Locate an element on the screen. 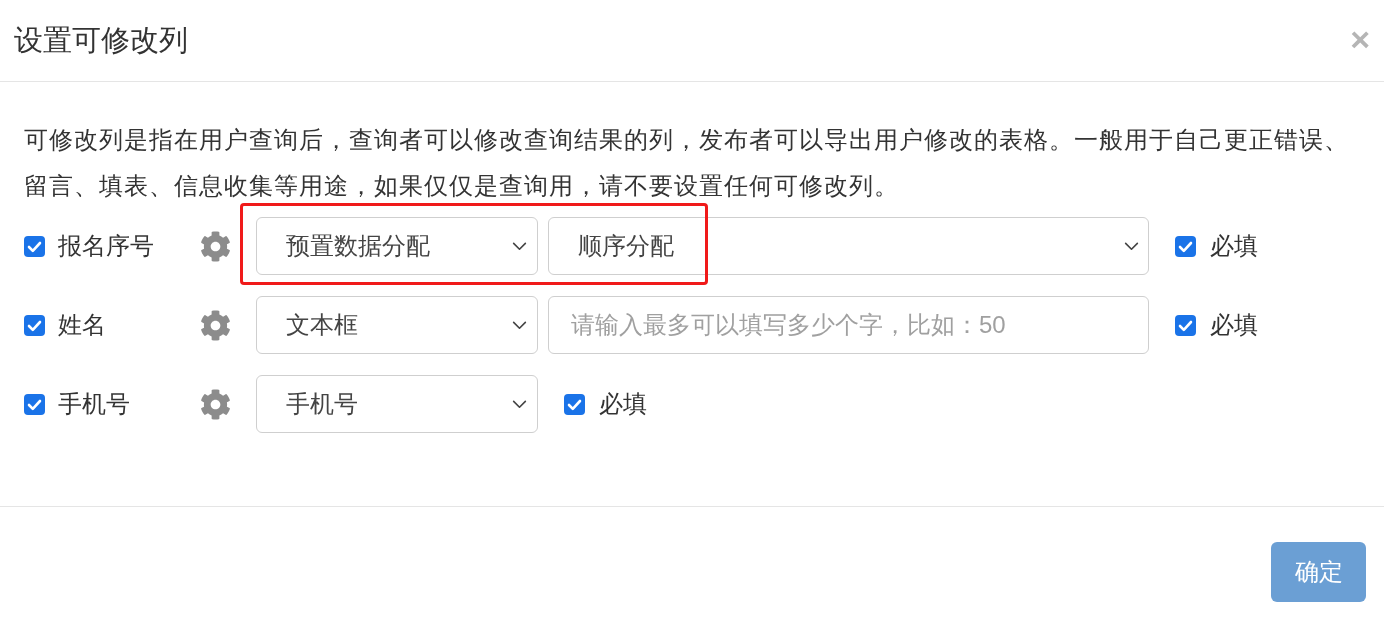 The width and height of the screenshot is (1384, 624). dropdown-select: 顺序分配 is located at coordinates (848, 246).